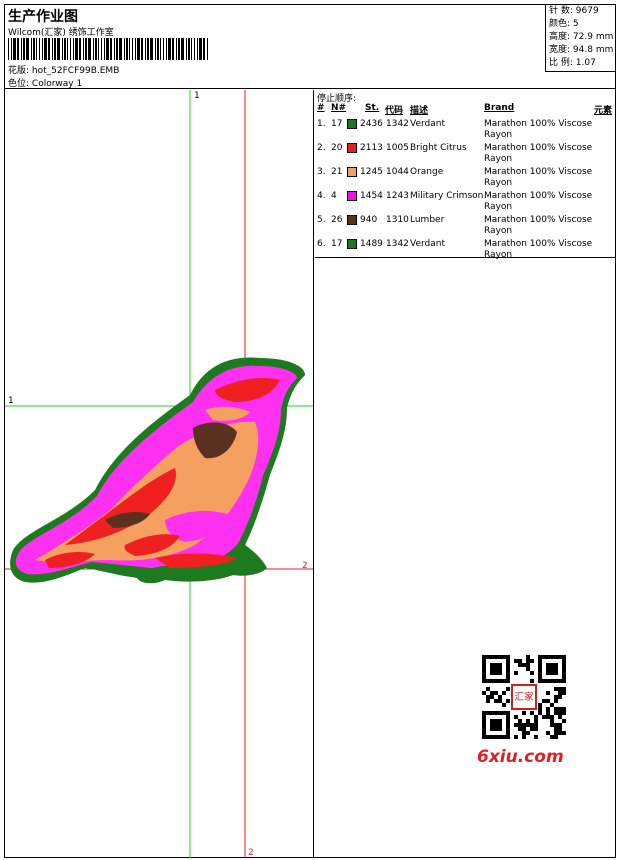  I want to click on row-description: Bright Citrus, so click(438, 148).